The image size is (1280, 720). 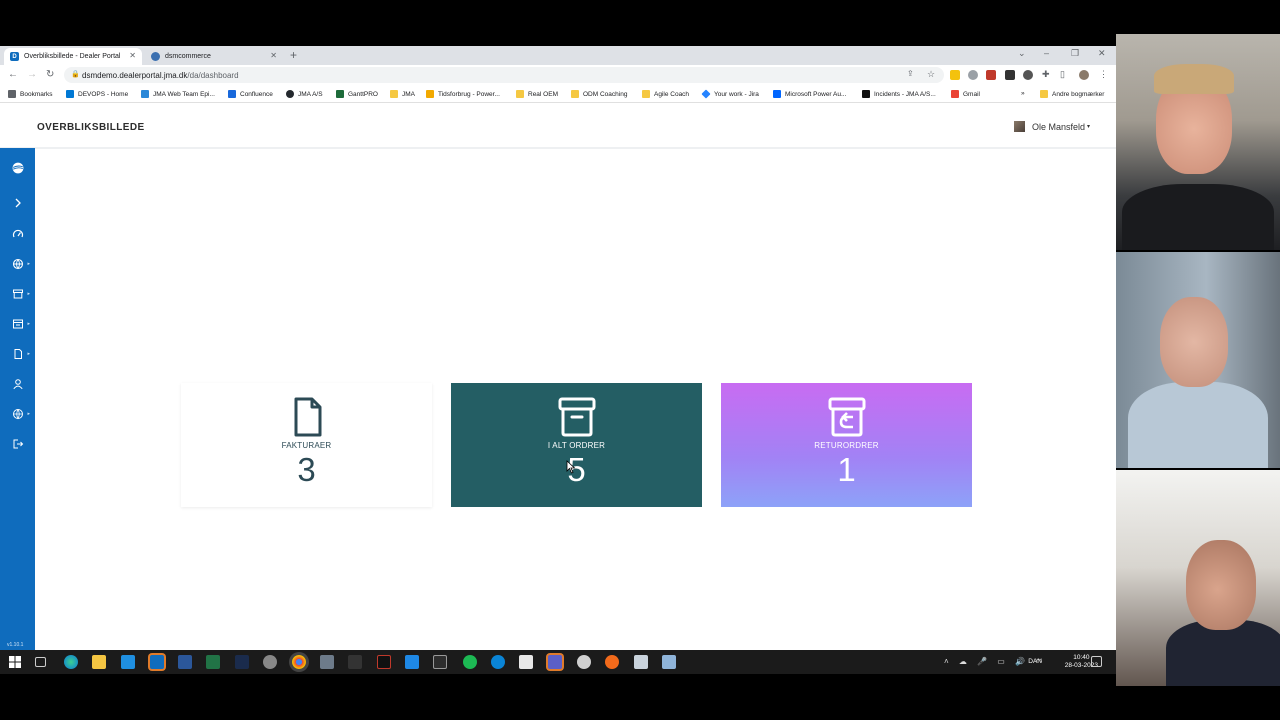 What do you see at coordinates (355, 662) in the screenshot?
I see `snipping-tool-icon` at bounding box center [355, 662].